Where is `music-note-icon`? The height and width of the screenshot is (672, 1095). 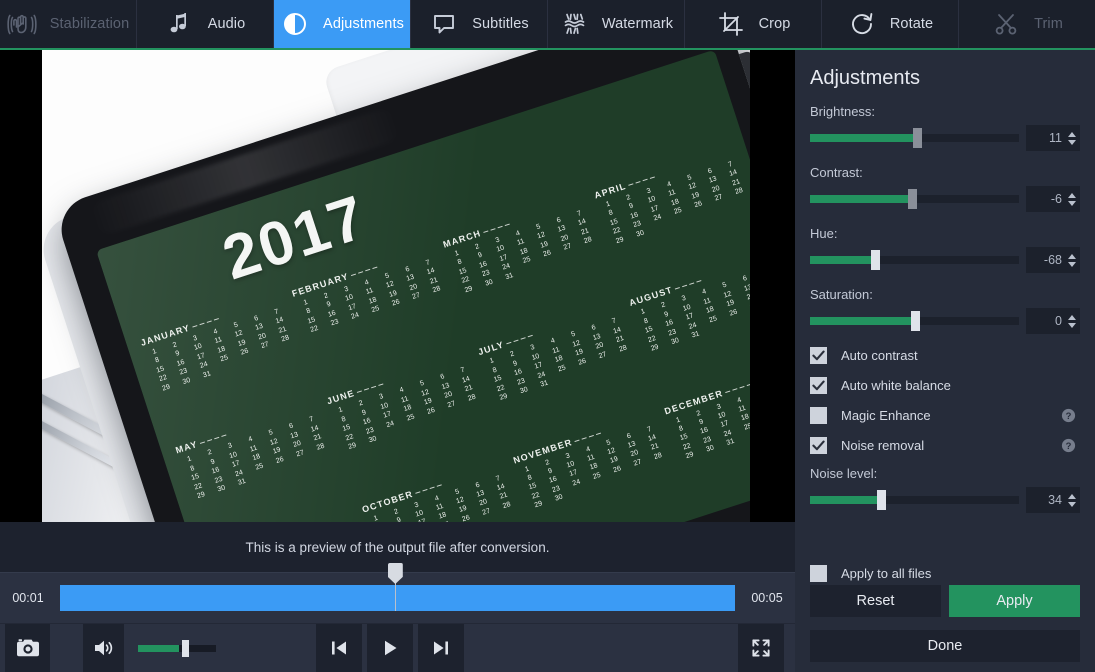
music-note-icon is located at coordinates (180, 24).